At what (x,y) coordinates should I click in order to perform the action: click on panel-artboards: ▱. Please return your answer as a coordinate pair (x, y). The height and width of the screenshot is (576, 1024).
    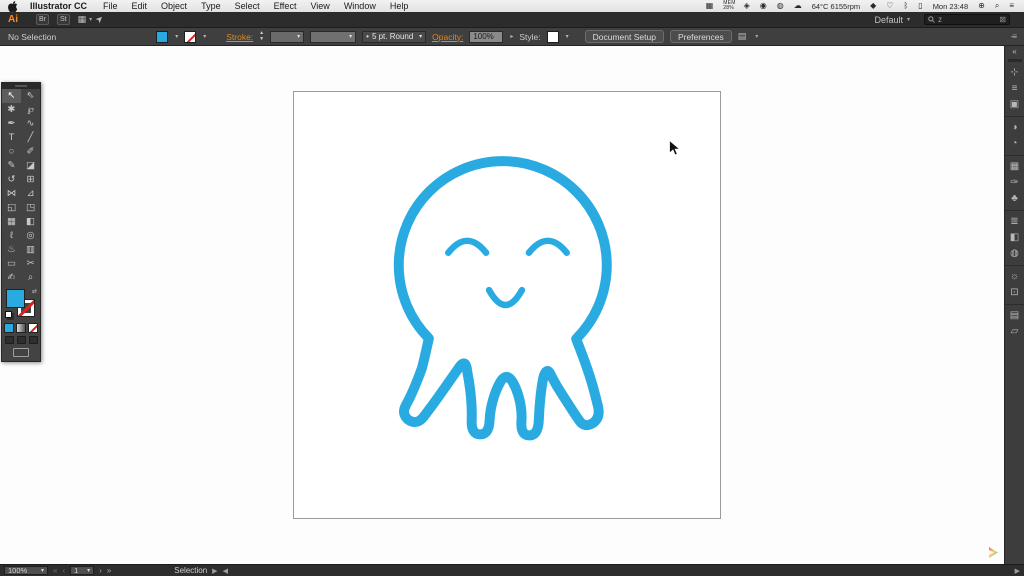
    Looking at the image, I should click on (1014, 332).